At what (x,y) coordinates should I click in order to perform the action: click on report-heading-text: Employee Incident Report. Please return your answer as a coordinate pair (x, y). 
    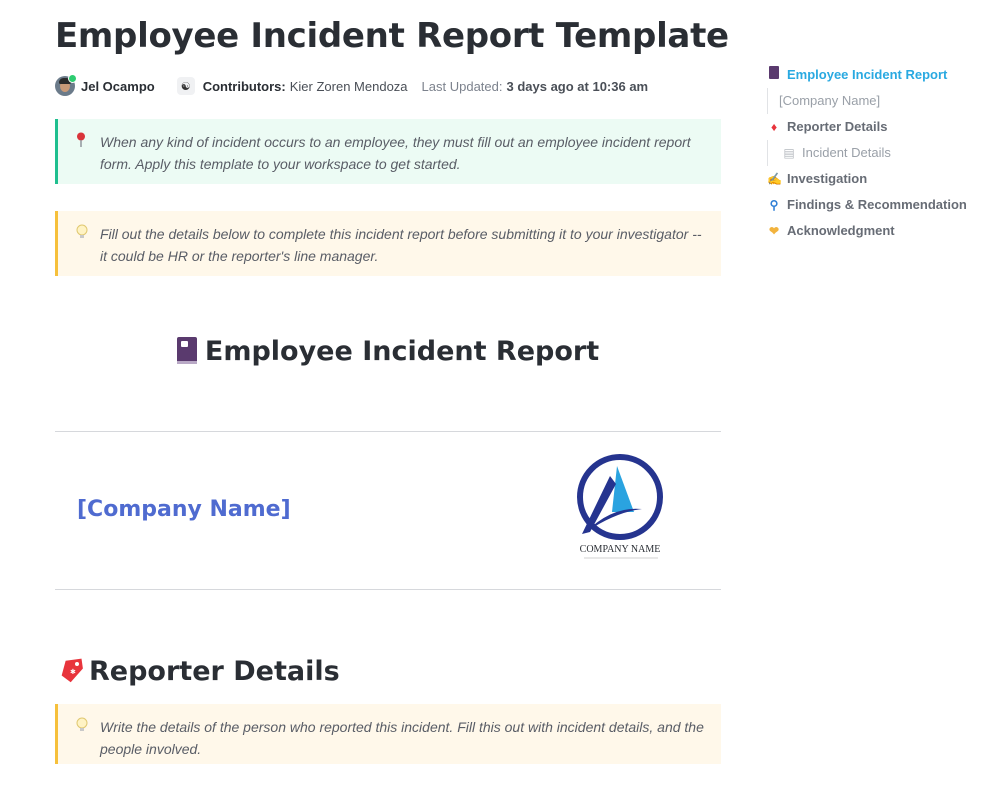
    Looking at the image, I should click on (402, 351).